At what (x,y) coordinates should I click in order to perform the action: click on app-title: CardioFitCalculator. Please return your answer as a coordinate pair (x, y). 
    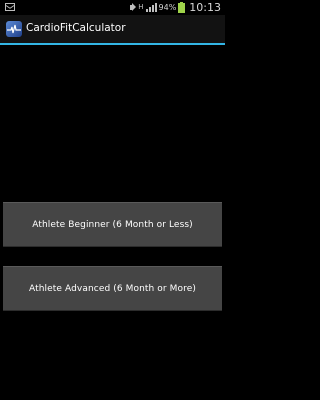
    Looking at the image, I should click on (76, 28).